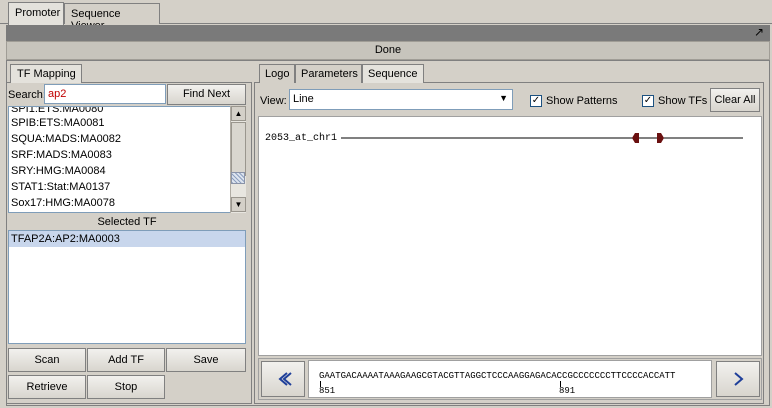  Describe the element at coordinates (648, 101) in the screenshot. I see `show-tfs-checkbox: ✓` at that location.